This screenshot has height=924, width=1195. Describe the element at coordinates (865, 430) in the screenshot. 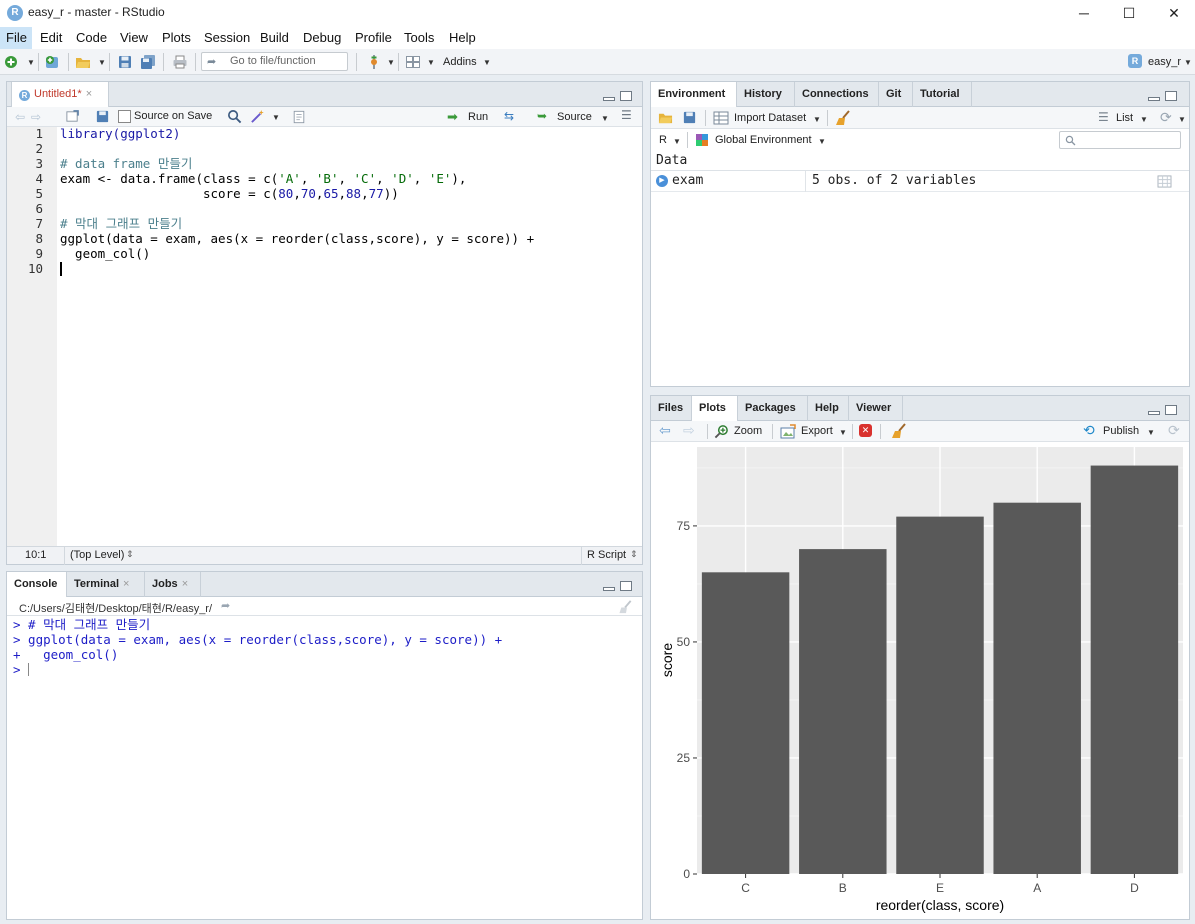

I see `remove-plot-icon: ✕` at that location.